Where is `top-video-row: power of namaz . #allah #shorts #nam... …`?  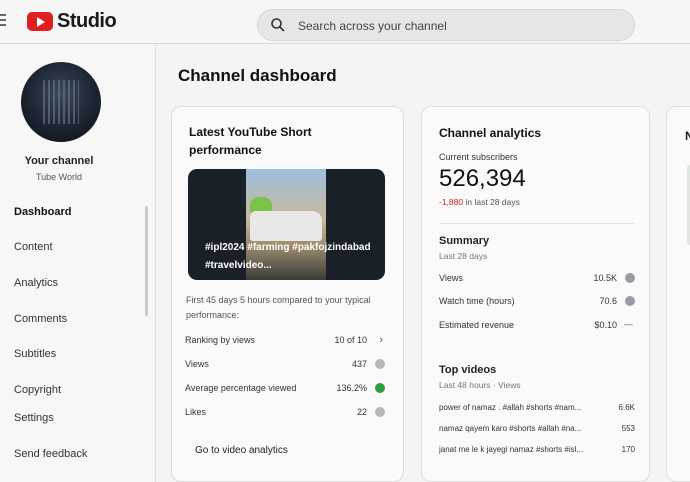 top-video-row: power of namaz . #allah #shorts #nam... … is located at coordinates (537, 410).